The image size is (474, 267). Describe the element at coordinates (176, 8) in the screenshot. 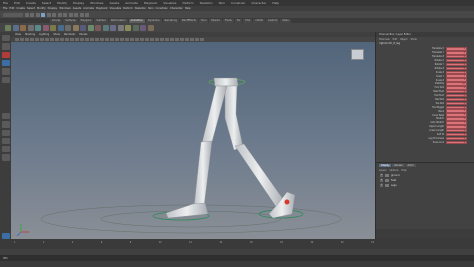

I see `menu-item: Character` at that location.